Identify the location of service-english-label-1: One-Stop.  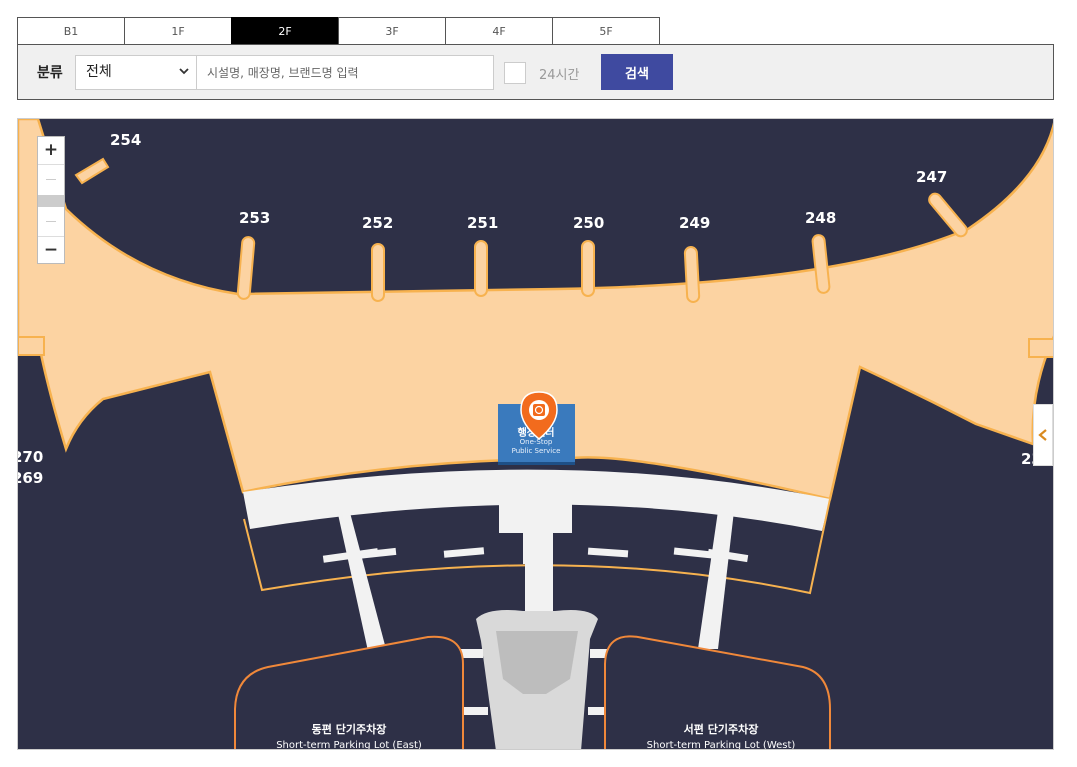
(536, 442).